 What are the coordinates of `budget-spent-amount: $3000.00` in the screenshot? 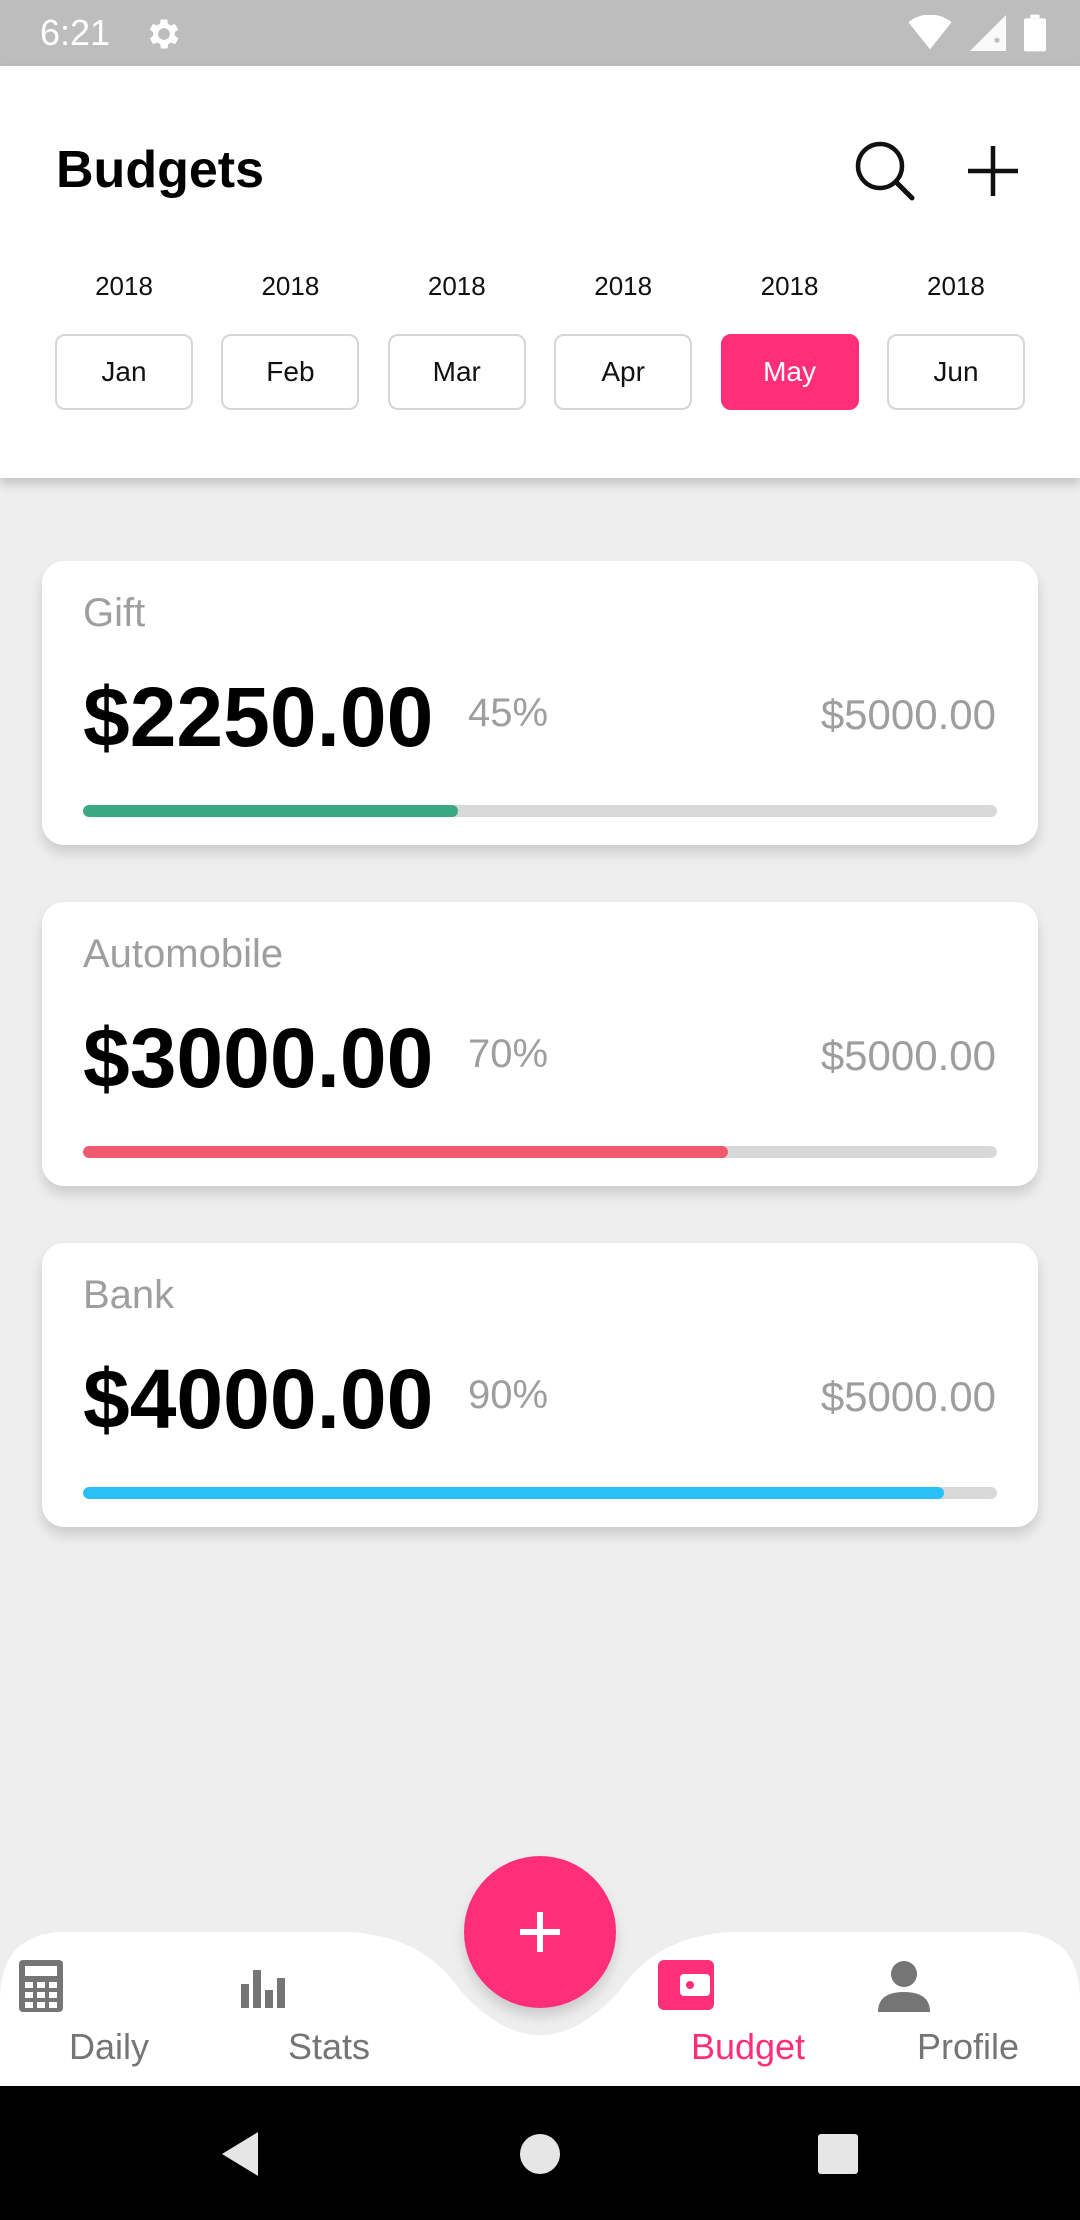 It's located at (258, 1058).